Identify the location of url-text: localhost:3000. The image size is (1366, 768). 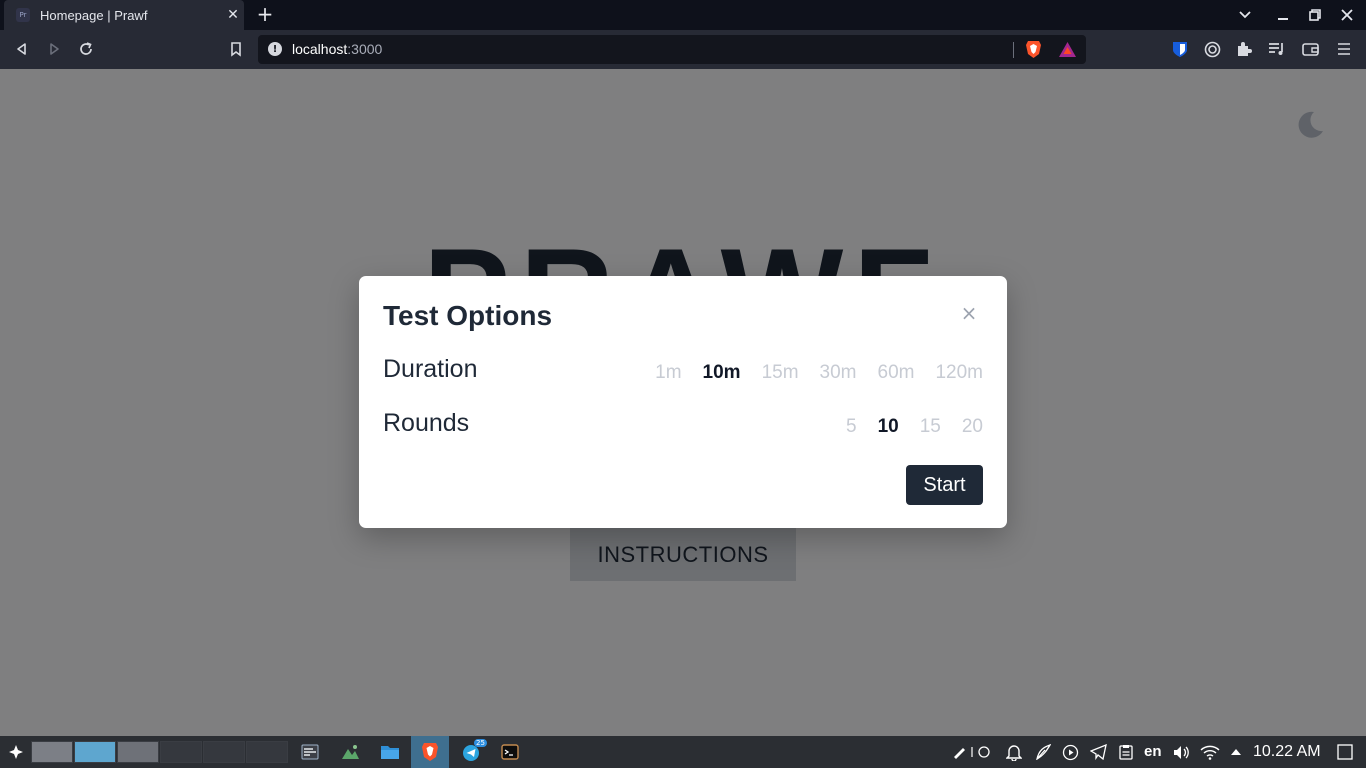
(337, 49).